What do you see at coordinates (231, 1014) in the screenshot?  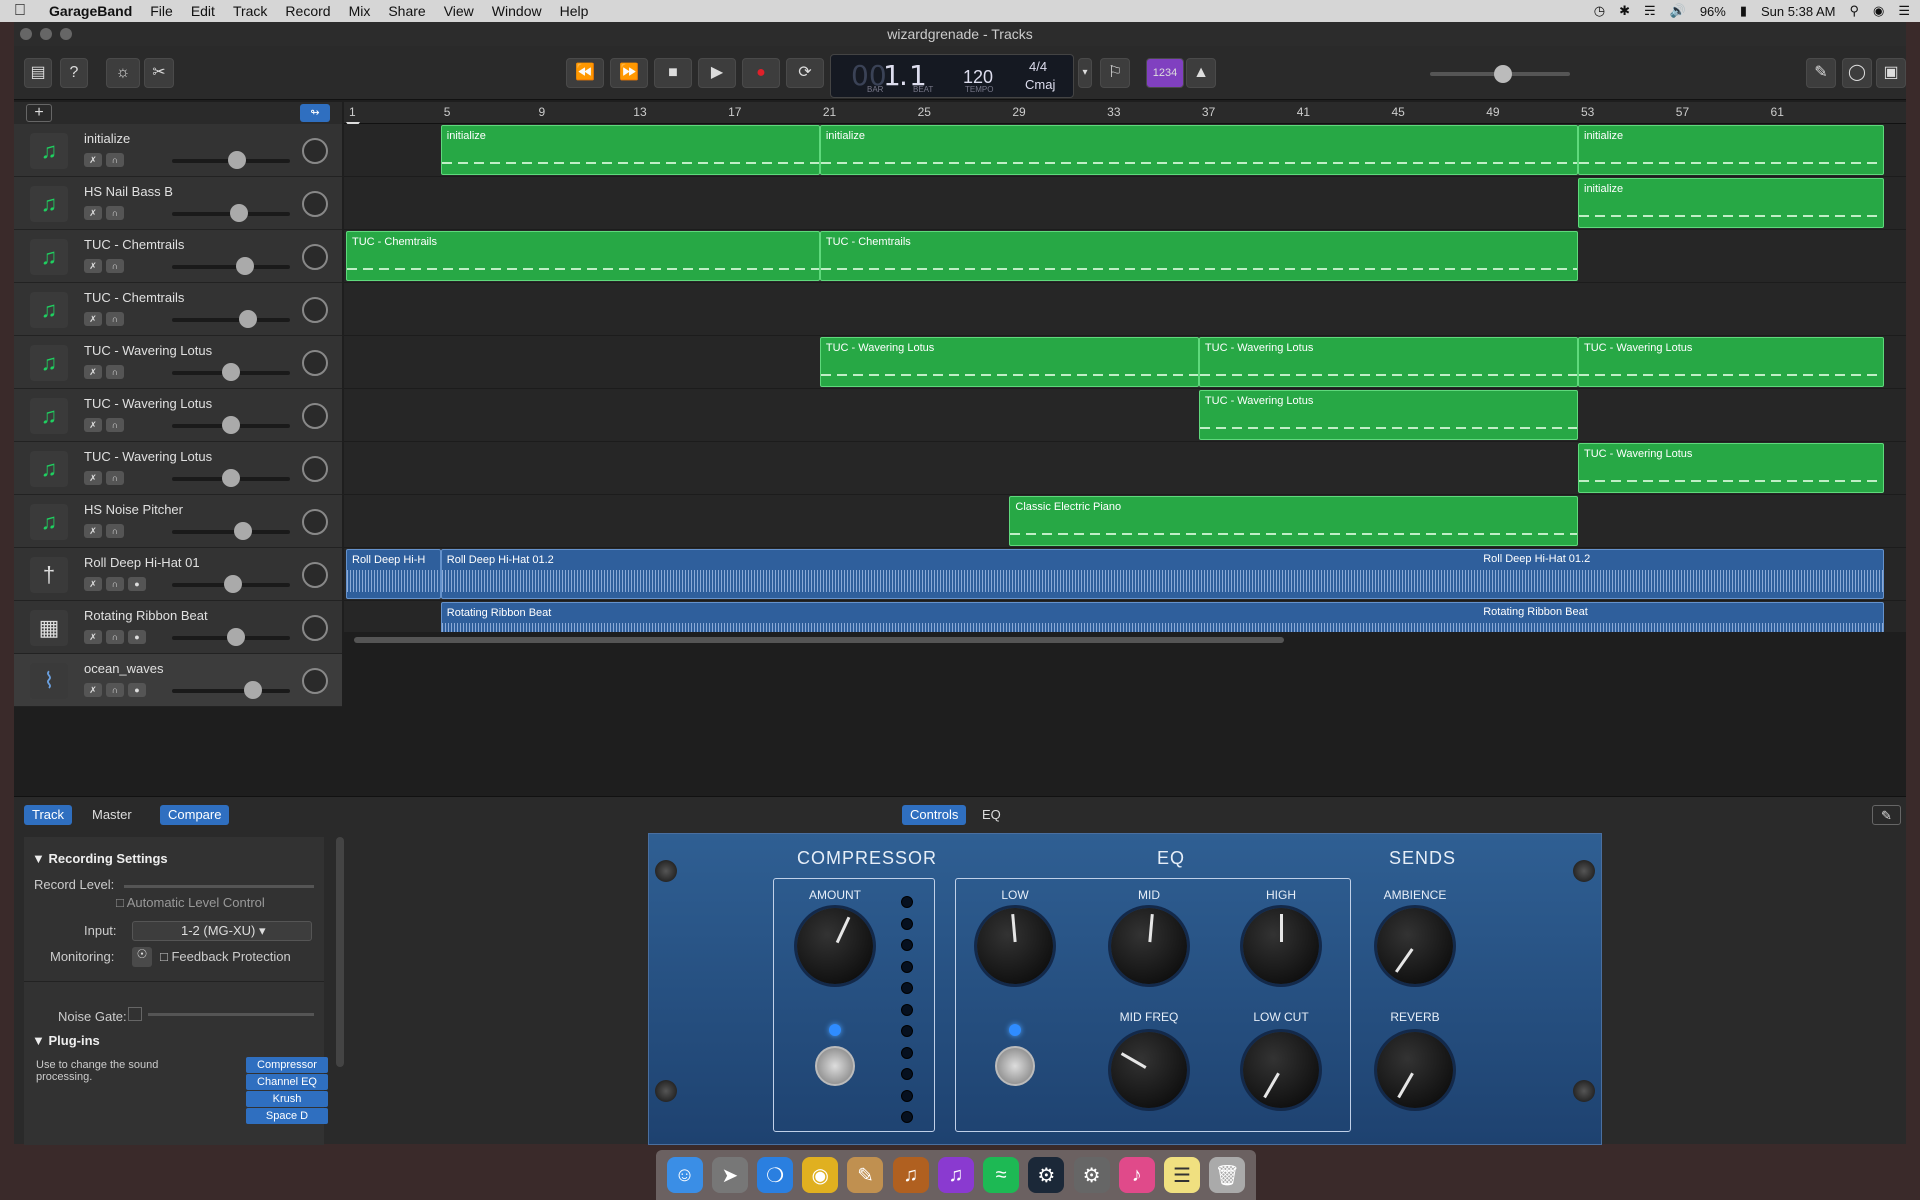 I see `noise-gate-slider` at bounding box center [231, 1014].